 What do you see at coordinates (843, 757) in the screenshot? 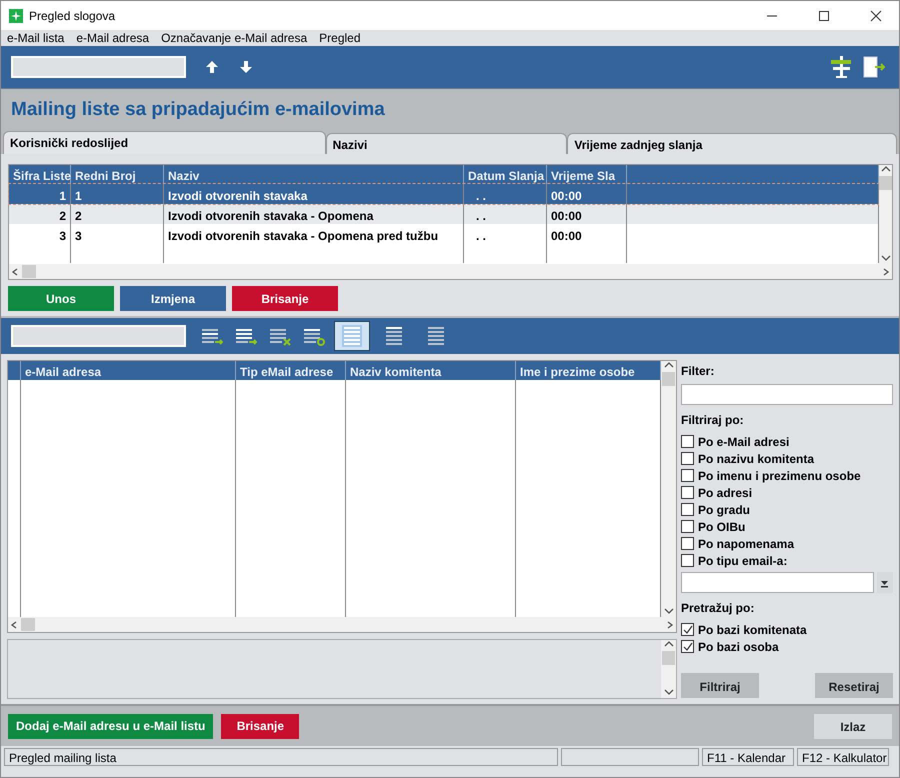
I see `status-text: F12 - Kalkulator` at bounding box center [843, 757].